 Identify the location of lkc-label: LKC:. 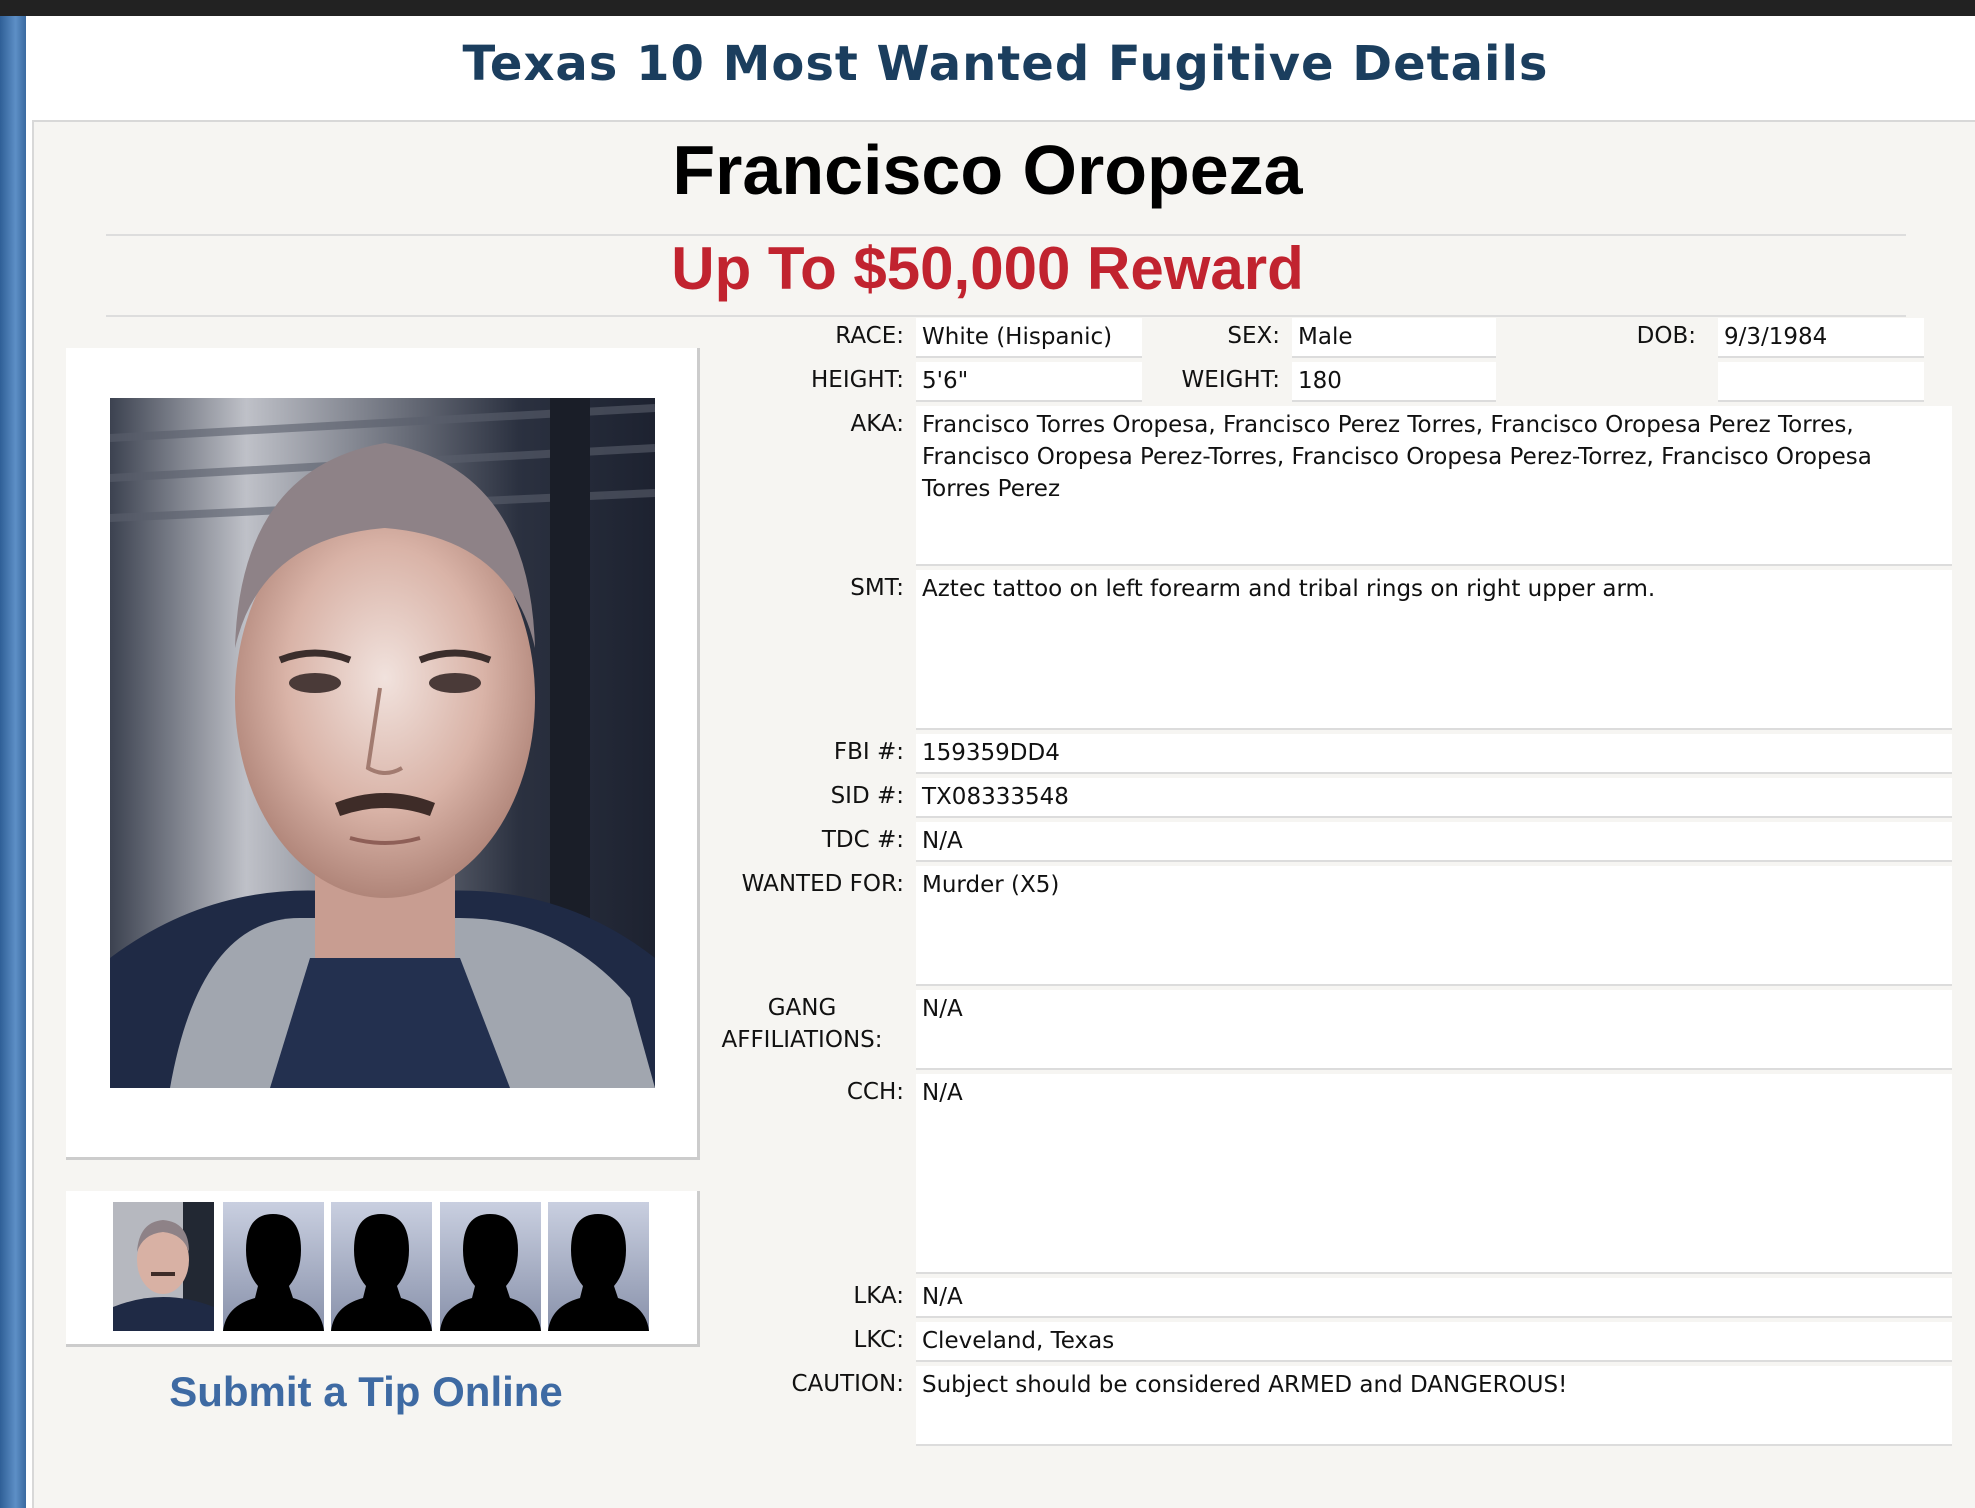
(878, 1340).